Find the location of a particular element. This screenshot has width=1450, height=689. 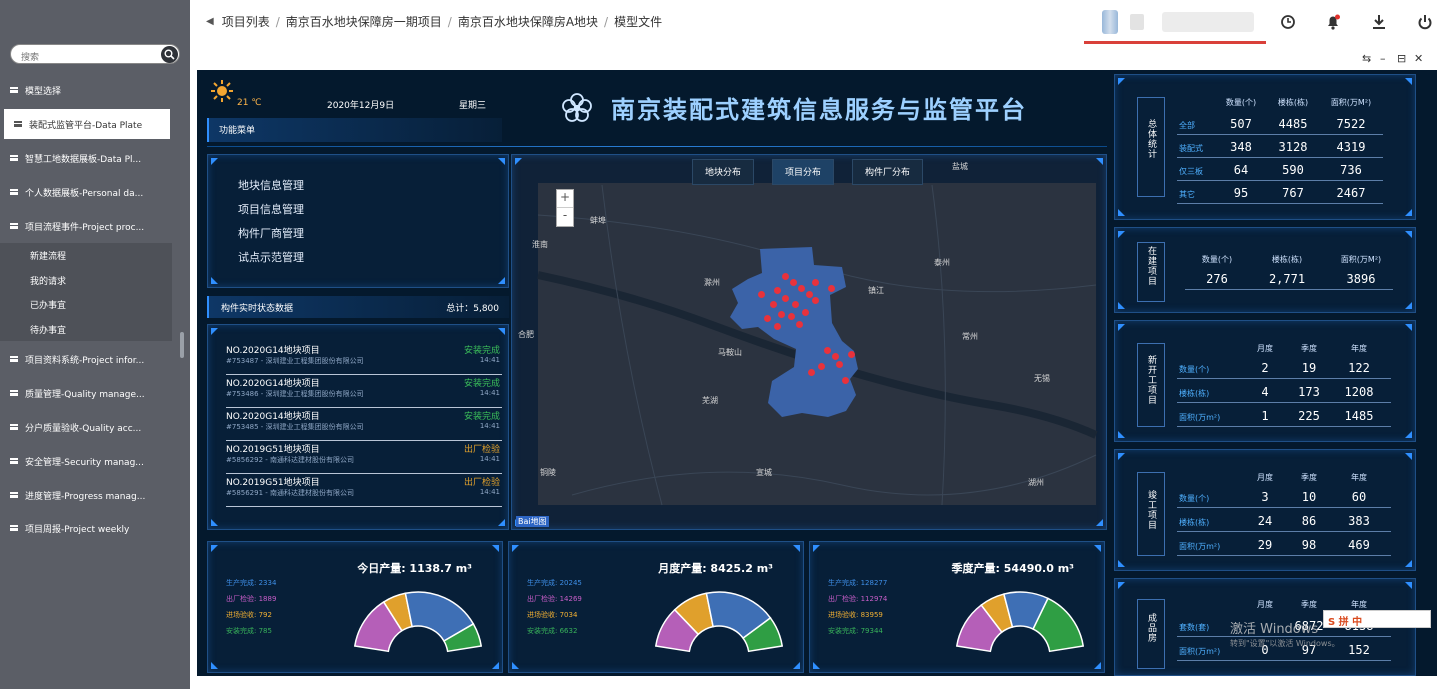

row-label: 数量(个) is located at coordinates (1194, 369).